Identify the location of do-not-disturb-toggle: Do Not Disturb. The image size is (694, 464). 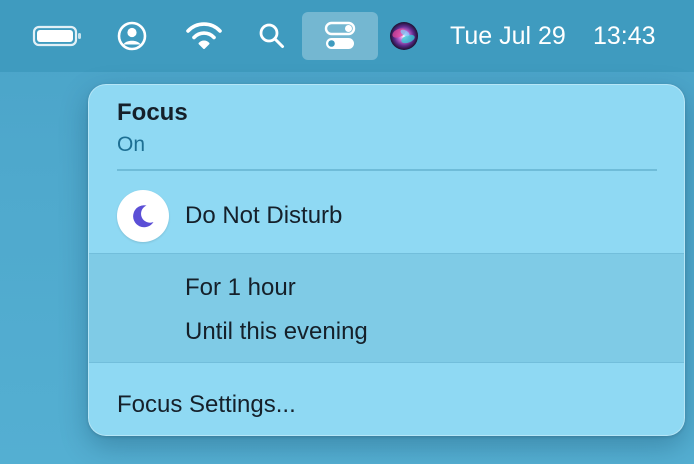
(385, 216).